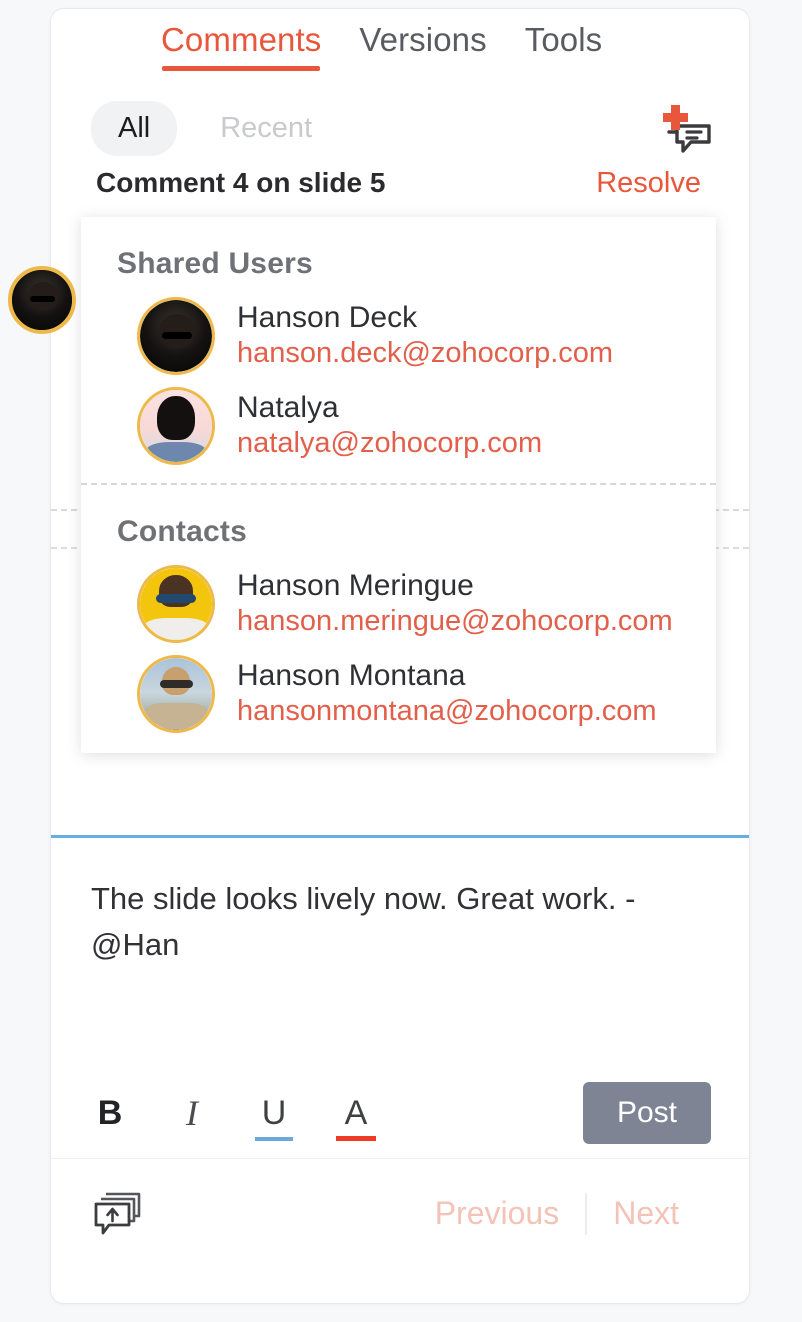 This screenshot has width=802, height=1322. Describe the element at coordinates (327, 318) in the screenshot. I see `mention-option-name: Hanson Deck` at that location.